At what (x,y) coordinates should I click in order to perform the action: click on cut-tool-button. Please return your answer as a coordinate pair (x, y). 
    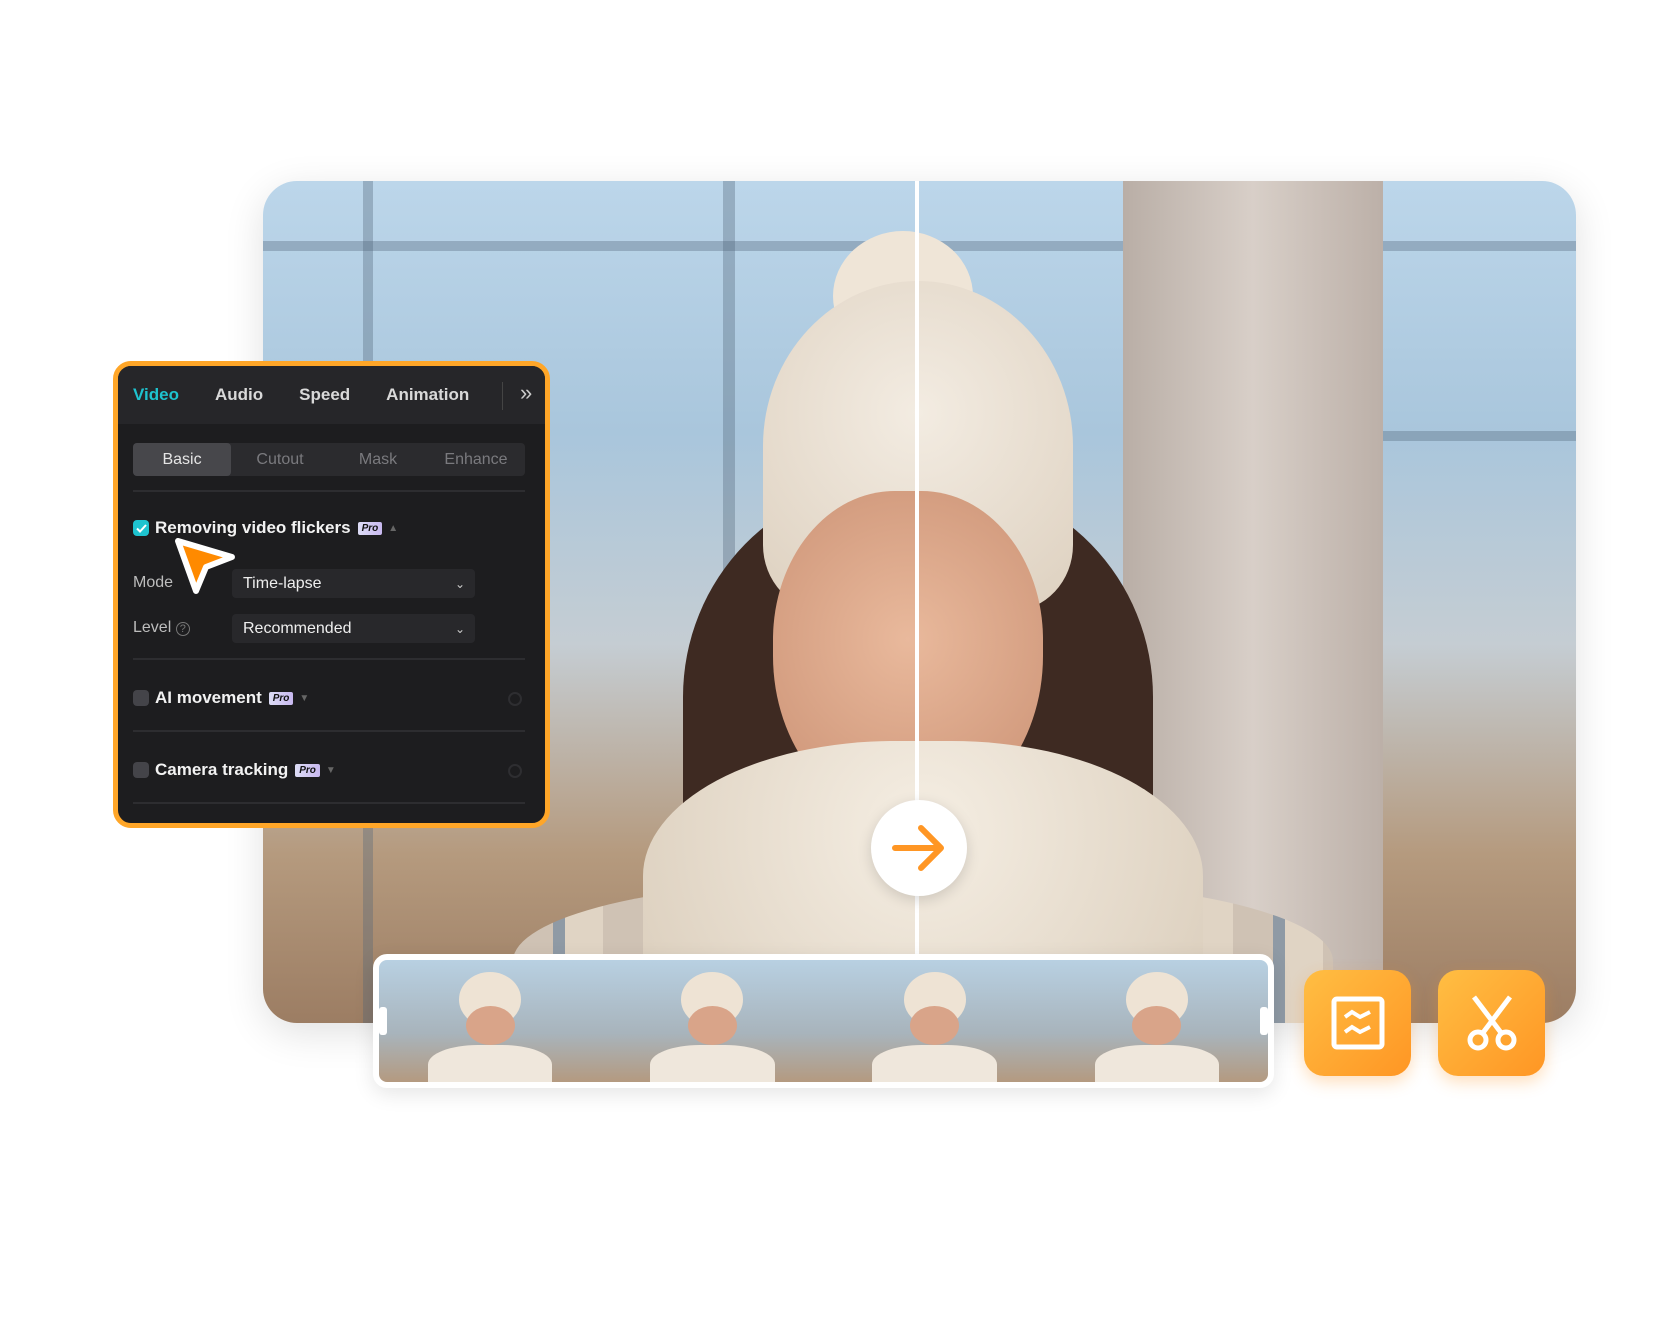
    Looking at the image, I should click on (1491, 1023).